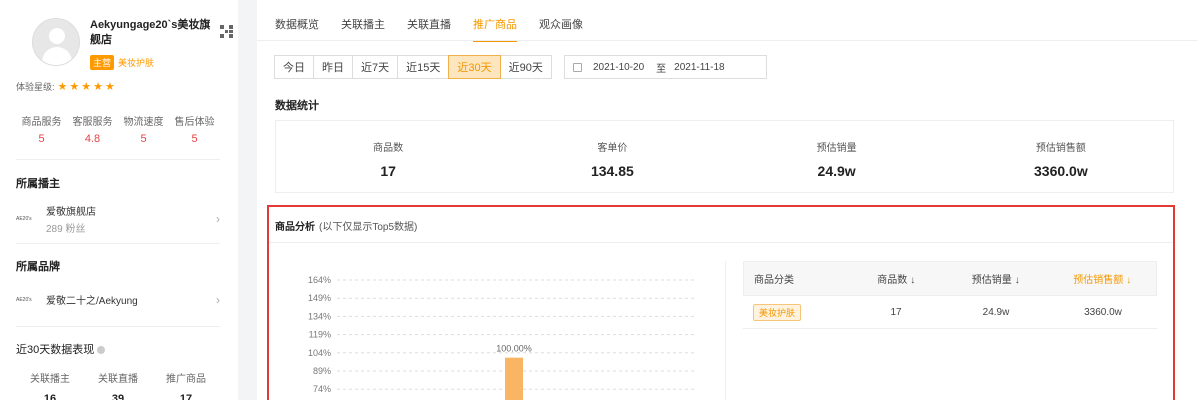  What do you see at coordinates (777, 312) in the screenshot?
I see `category-cell-tag: 美妆护肤` at bounding box center [777, 312].